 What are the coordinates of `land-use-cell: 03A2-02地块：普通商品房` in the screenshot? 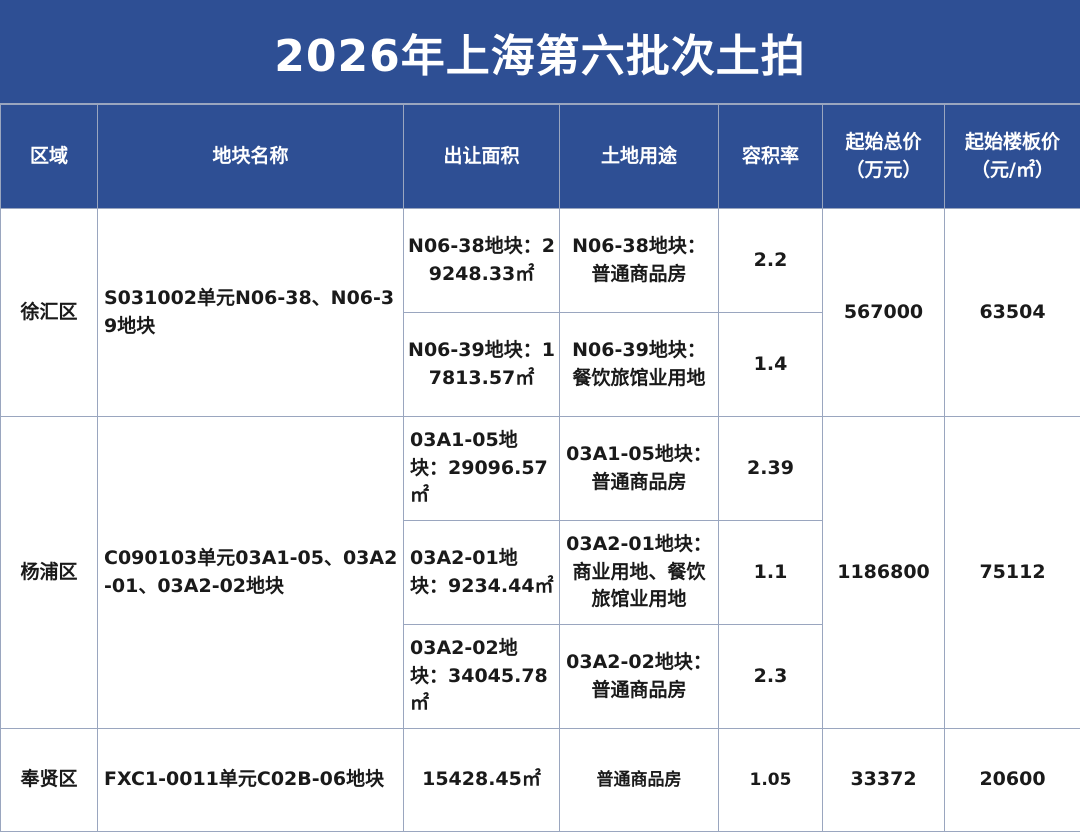 It's located at (639, 677).